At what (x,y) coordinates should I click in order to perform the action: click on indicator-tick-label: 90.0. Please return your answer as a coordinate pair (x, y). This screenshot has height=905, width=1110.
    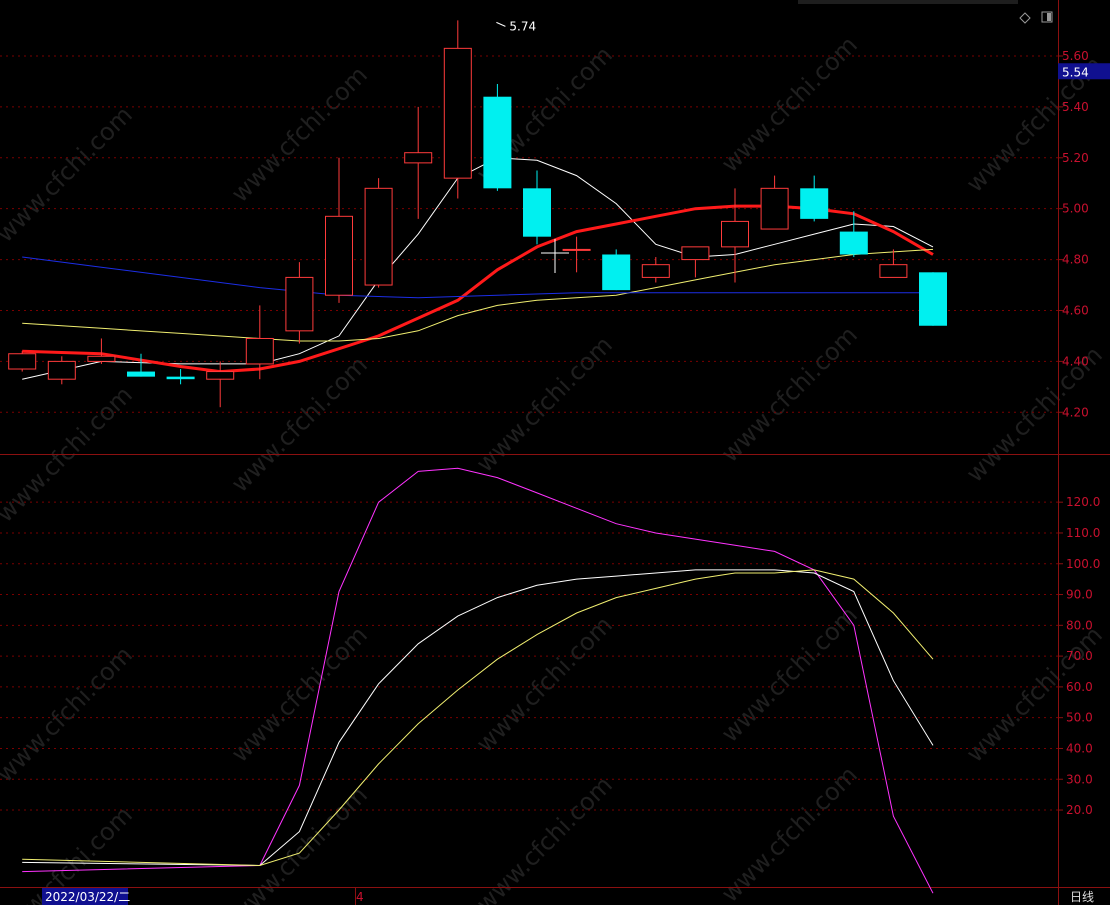
    Looking at the image, I should click on (1079, 595).